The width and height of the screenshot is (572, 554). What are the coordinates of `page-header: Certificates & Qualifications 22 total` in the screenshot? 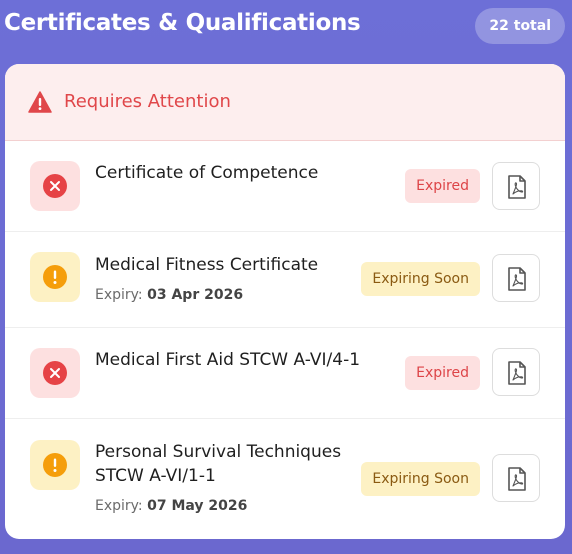 It's located at (286, 28).